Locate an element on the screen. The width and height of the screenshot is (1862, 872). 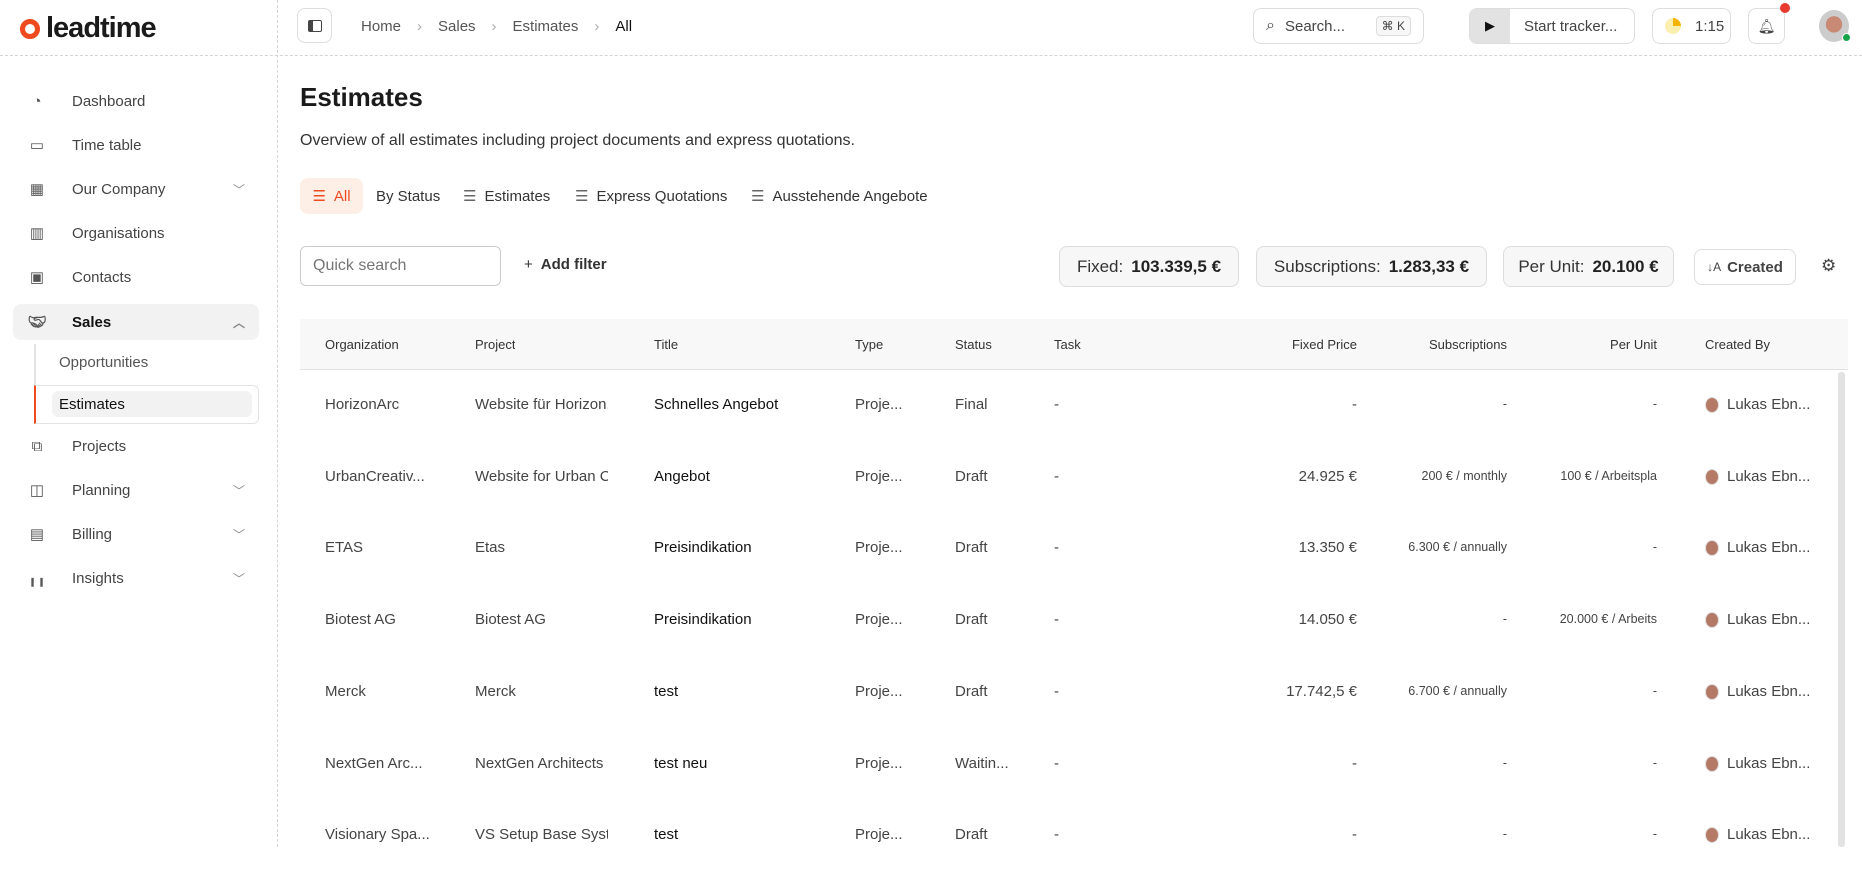
gear-icon: ⚙ is located at coordinates (1828, 266).